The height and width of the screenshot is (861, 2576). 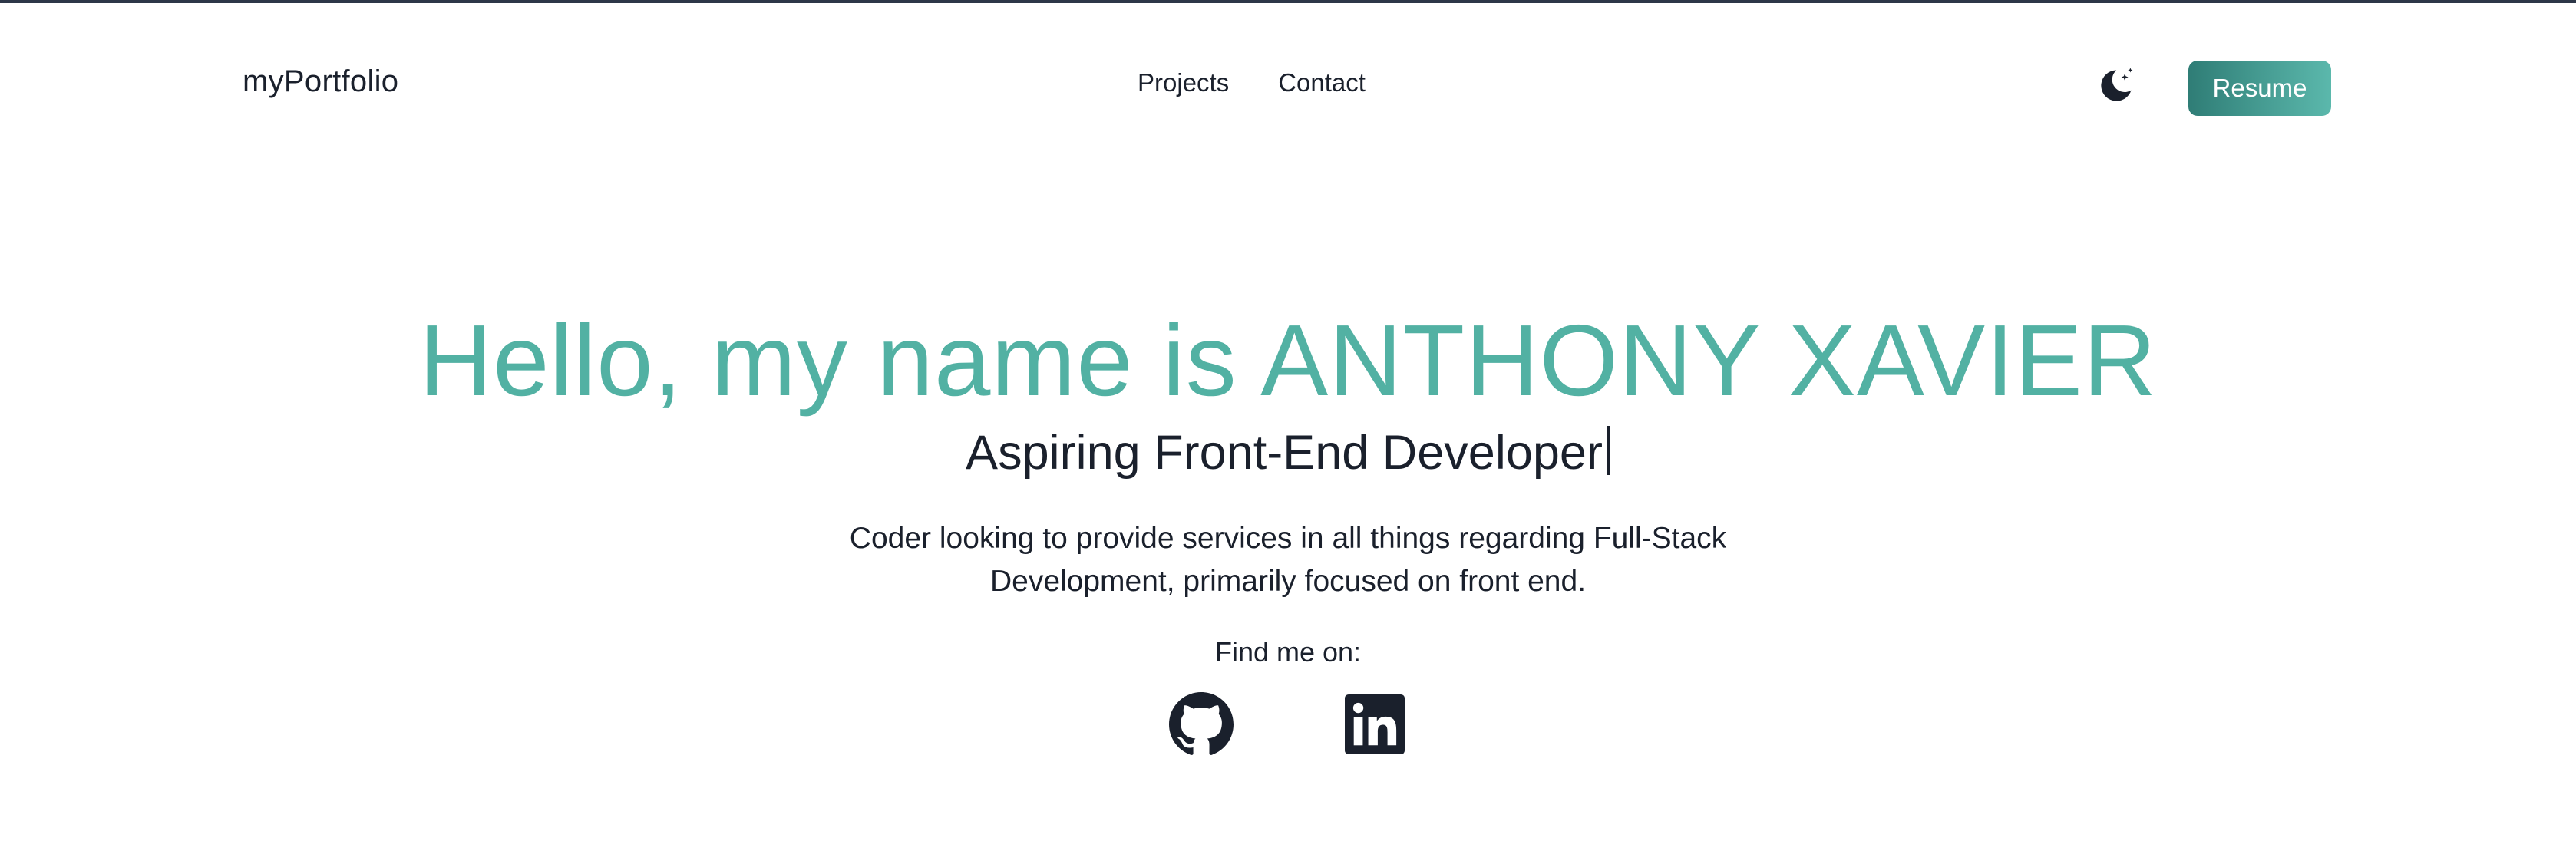 I want to click on moon-stars-icon, so click(x=2117, y=84).